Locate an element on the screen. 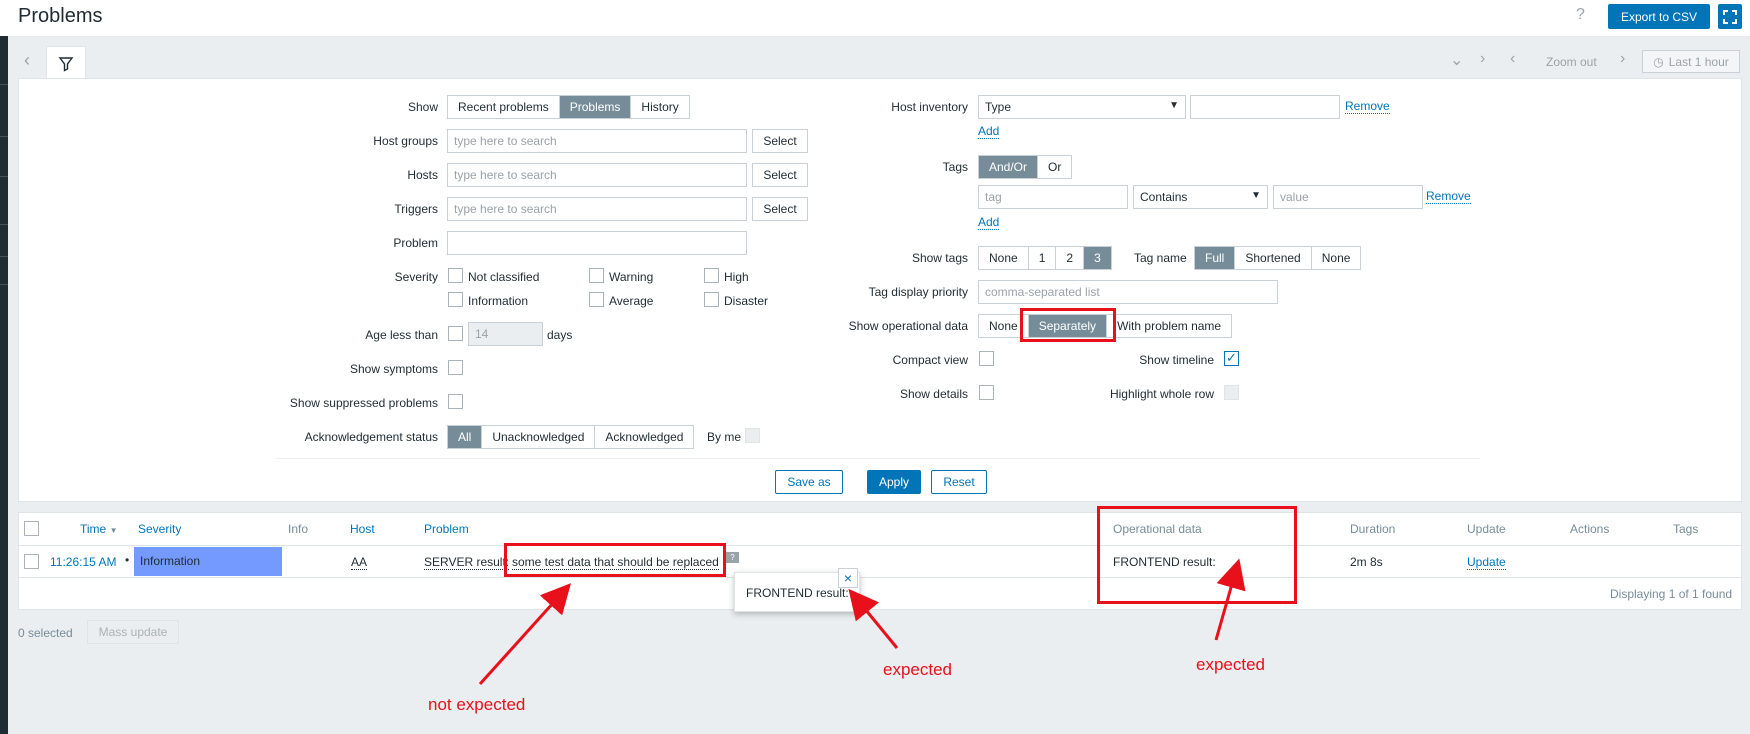 This screenshot has height=734, width=1750. annotation-expected-opdata: expected is located at coordinates (1230, 664).